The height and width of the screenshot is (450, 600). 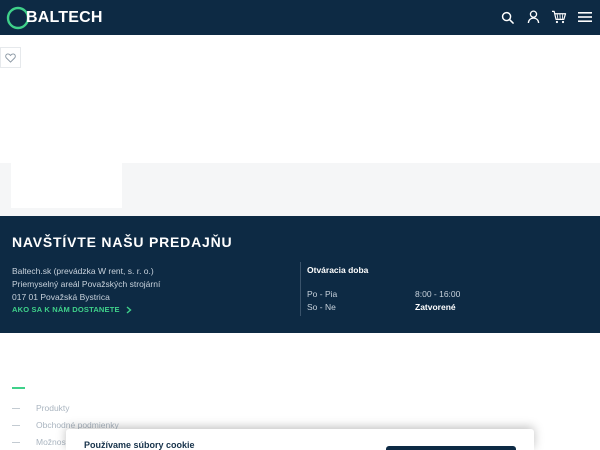 I want to click on address-line: Baltech.sk (prevádzka W rent, s. r. o.), so click(x=83, y=271).